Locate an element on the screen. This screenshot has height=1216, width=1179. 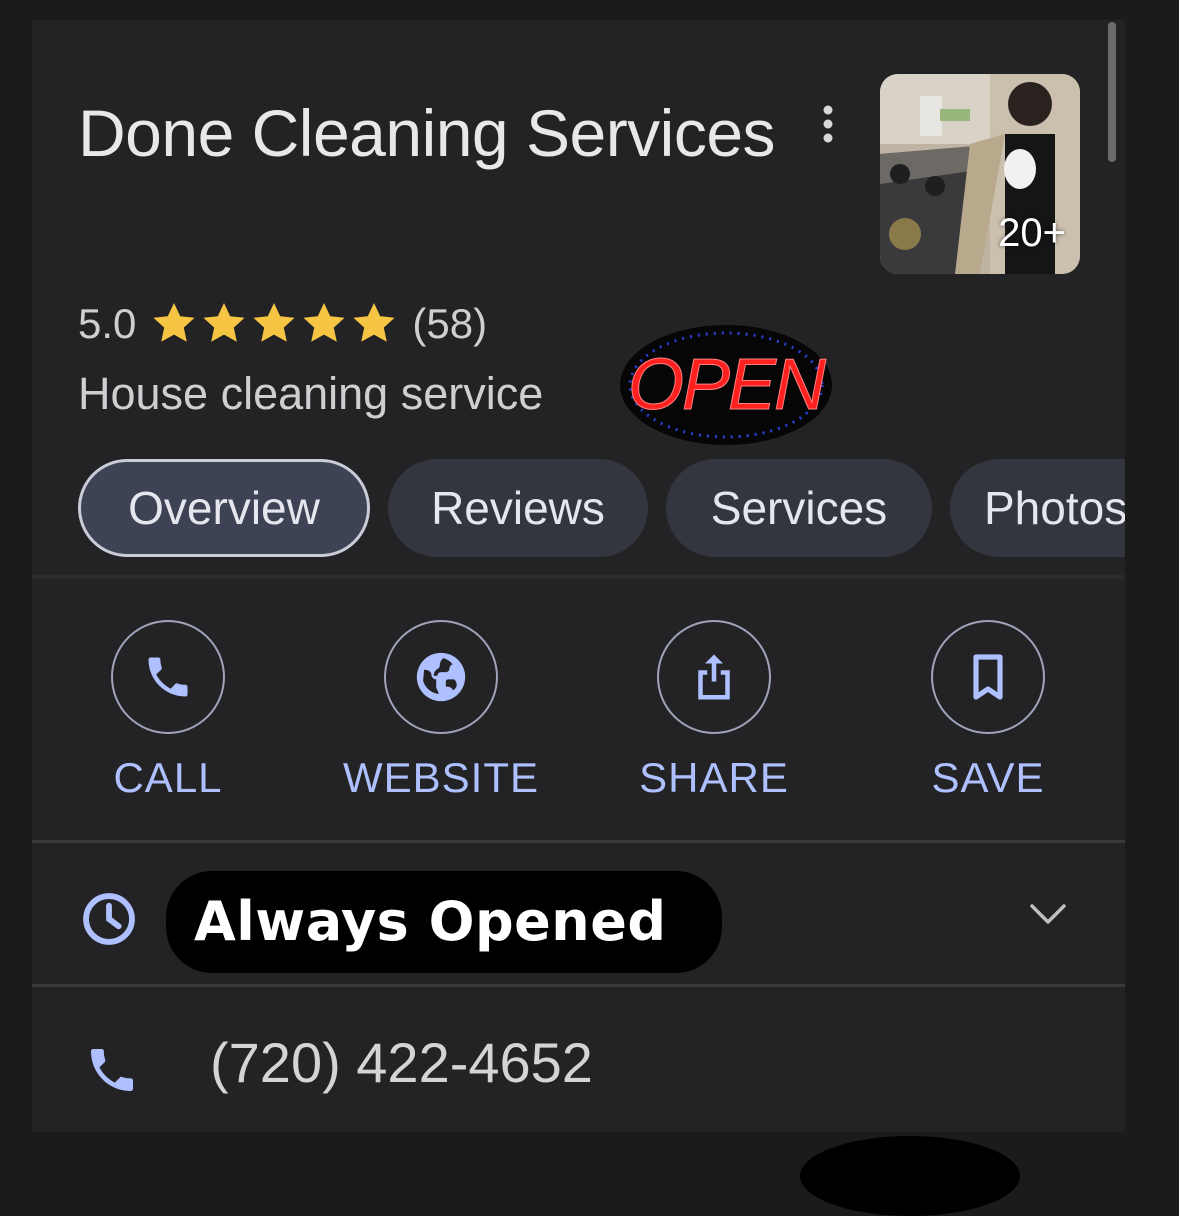
bookmark-icon is located at coordinates (988, 677).